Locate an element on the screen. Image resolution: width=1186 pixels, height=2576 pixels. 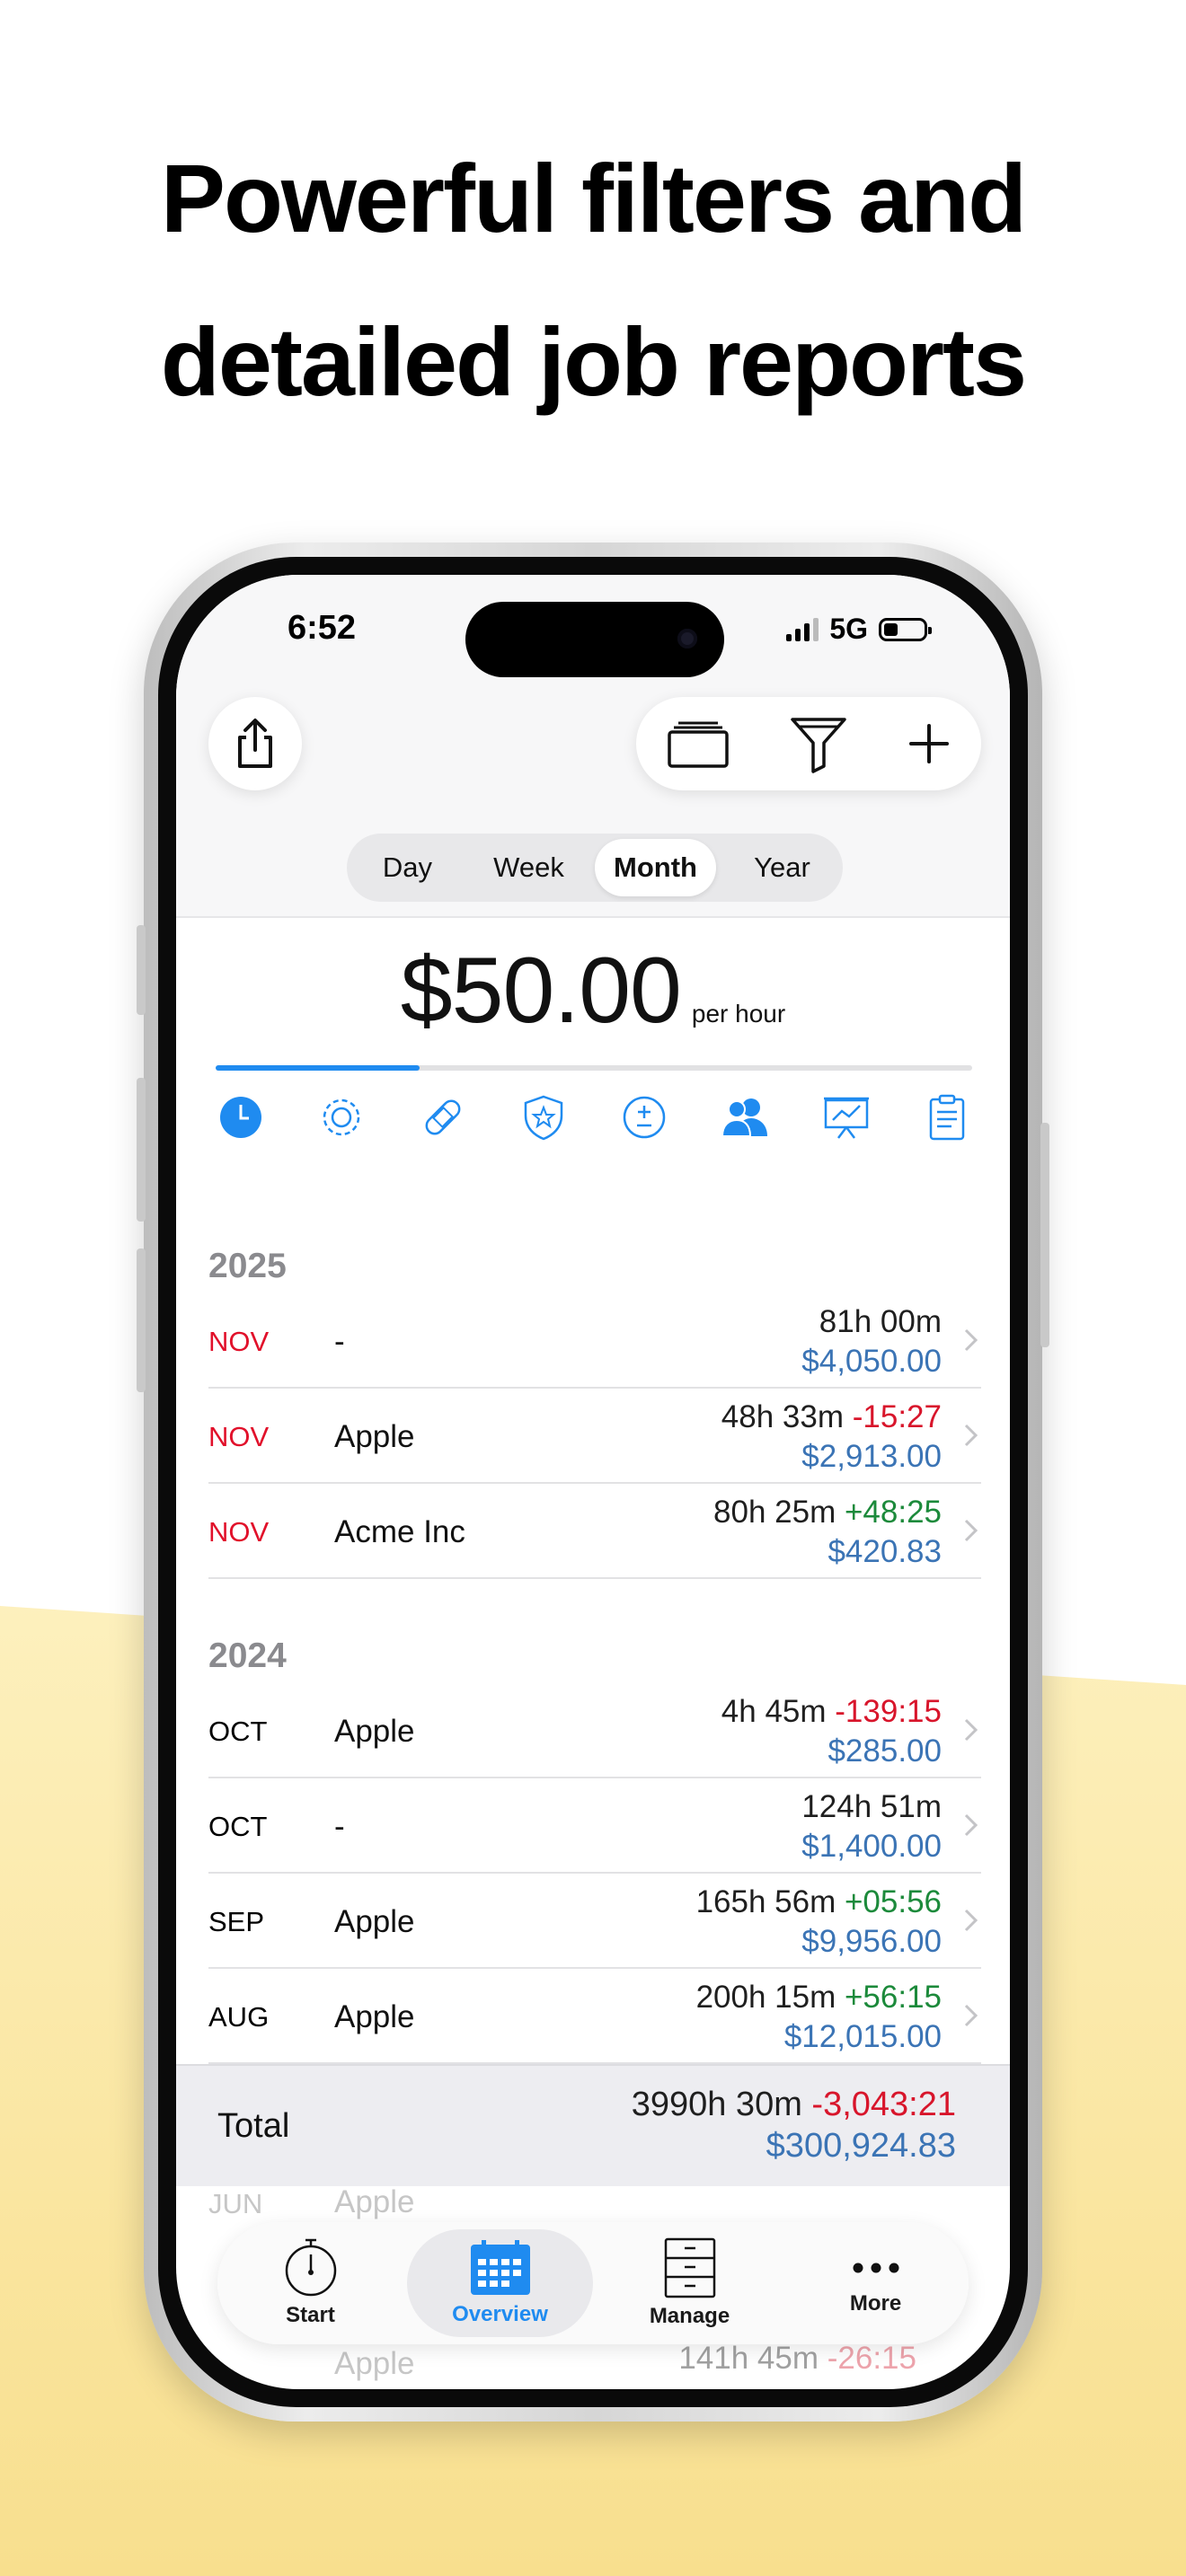
row-delta: -15:27 is located at coordinates (897, 1416).